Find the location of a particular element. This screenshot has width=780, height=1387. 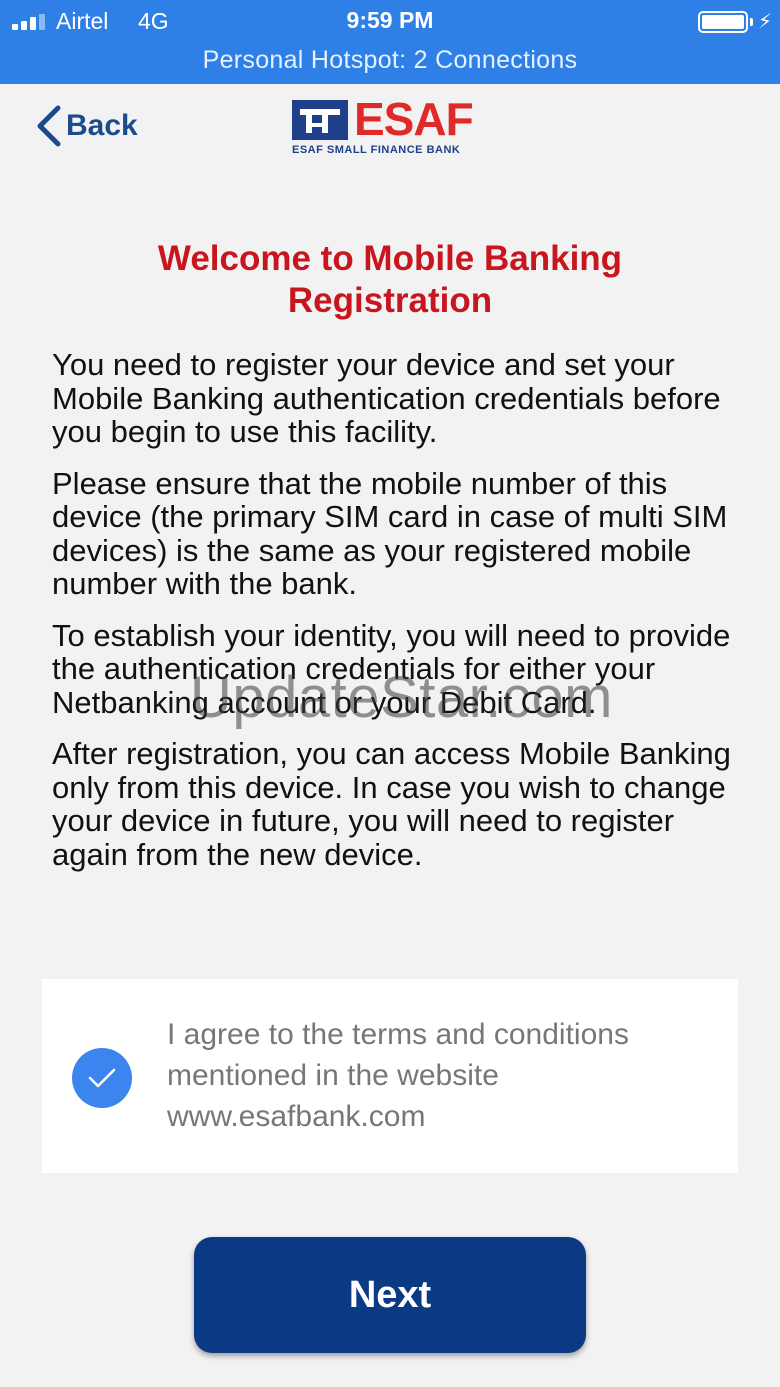

status-row: Airtel 4G 9:59 PM ⚡ is located at coordinates (390, 22).